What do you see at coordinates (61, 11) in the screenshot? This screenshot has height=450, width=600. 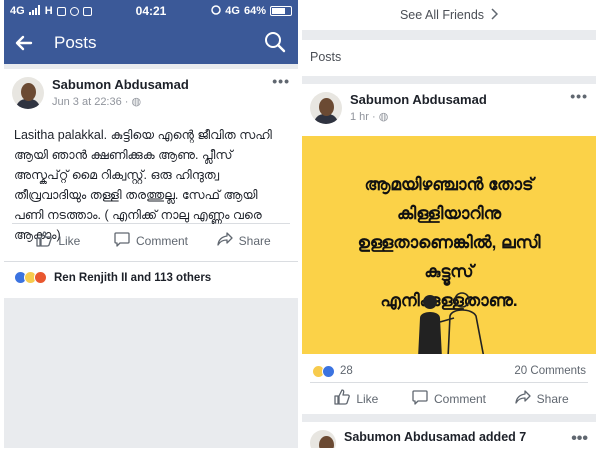 I see `notification-icon` at bounding box center [61, 11].